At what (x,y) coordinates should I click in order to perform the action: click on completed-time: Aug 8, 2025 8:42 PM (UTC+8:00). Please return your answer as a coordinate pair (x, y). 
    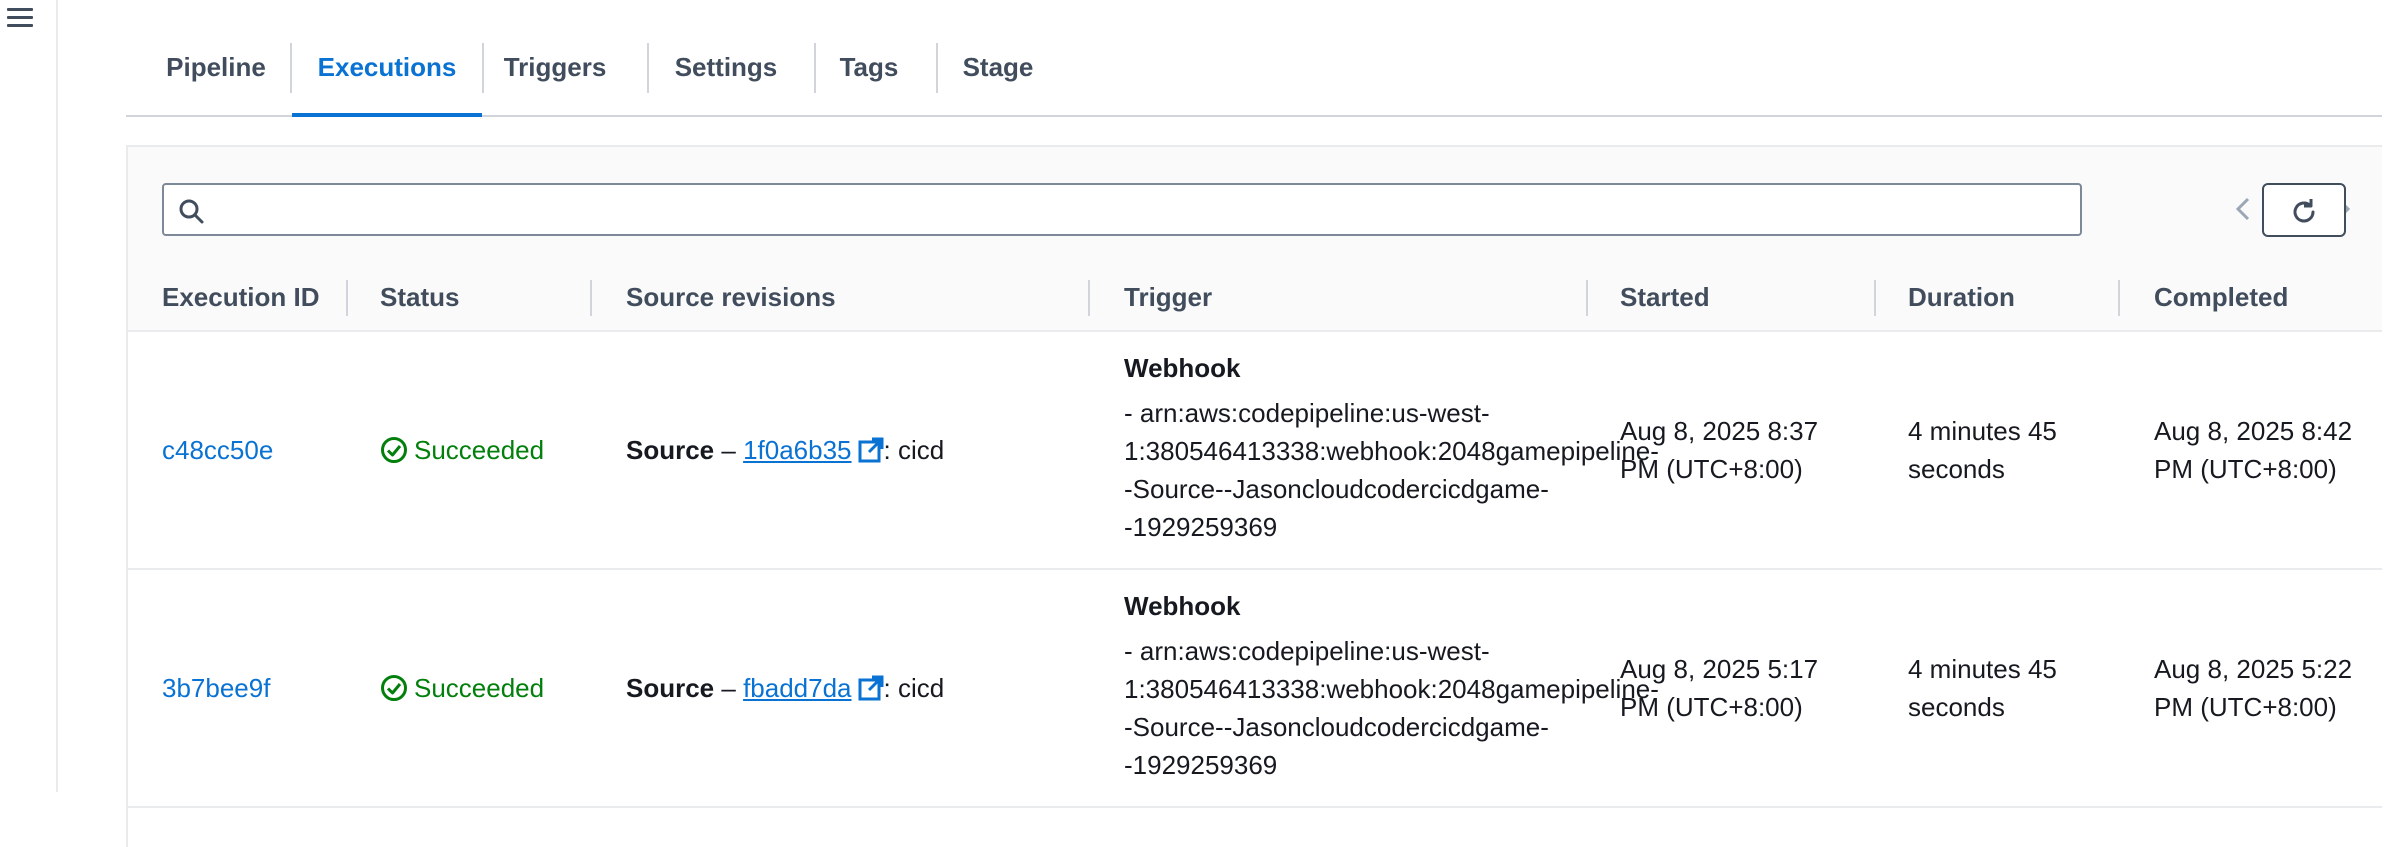
    Looking at the image, I should click on (2253, 450).